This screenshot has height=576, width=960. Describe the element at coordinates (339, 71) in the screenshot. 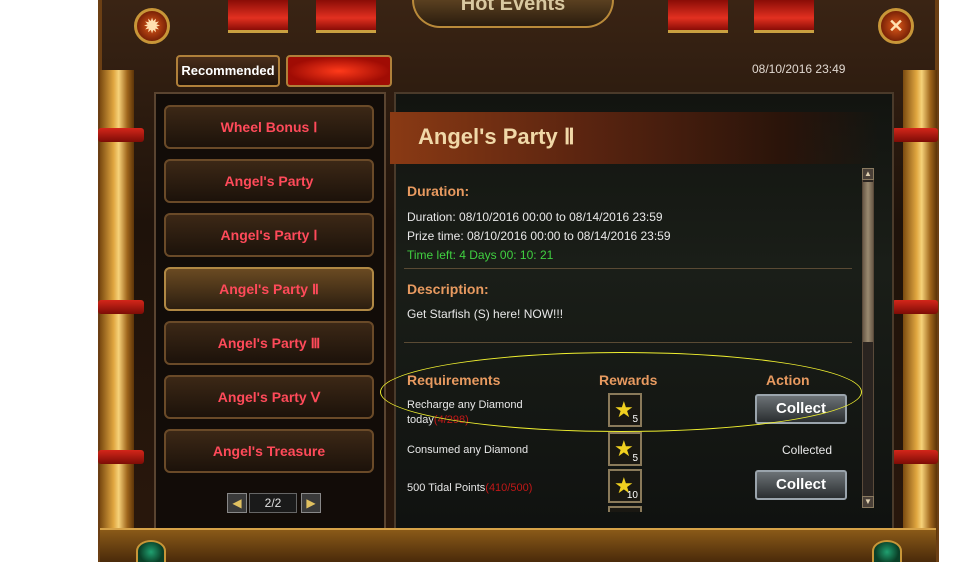

I see `tab-hot-events` at that location.